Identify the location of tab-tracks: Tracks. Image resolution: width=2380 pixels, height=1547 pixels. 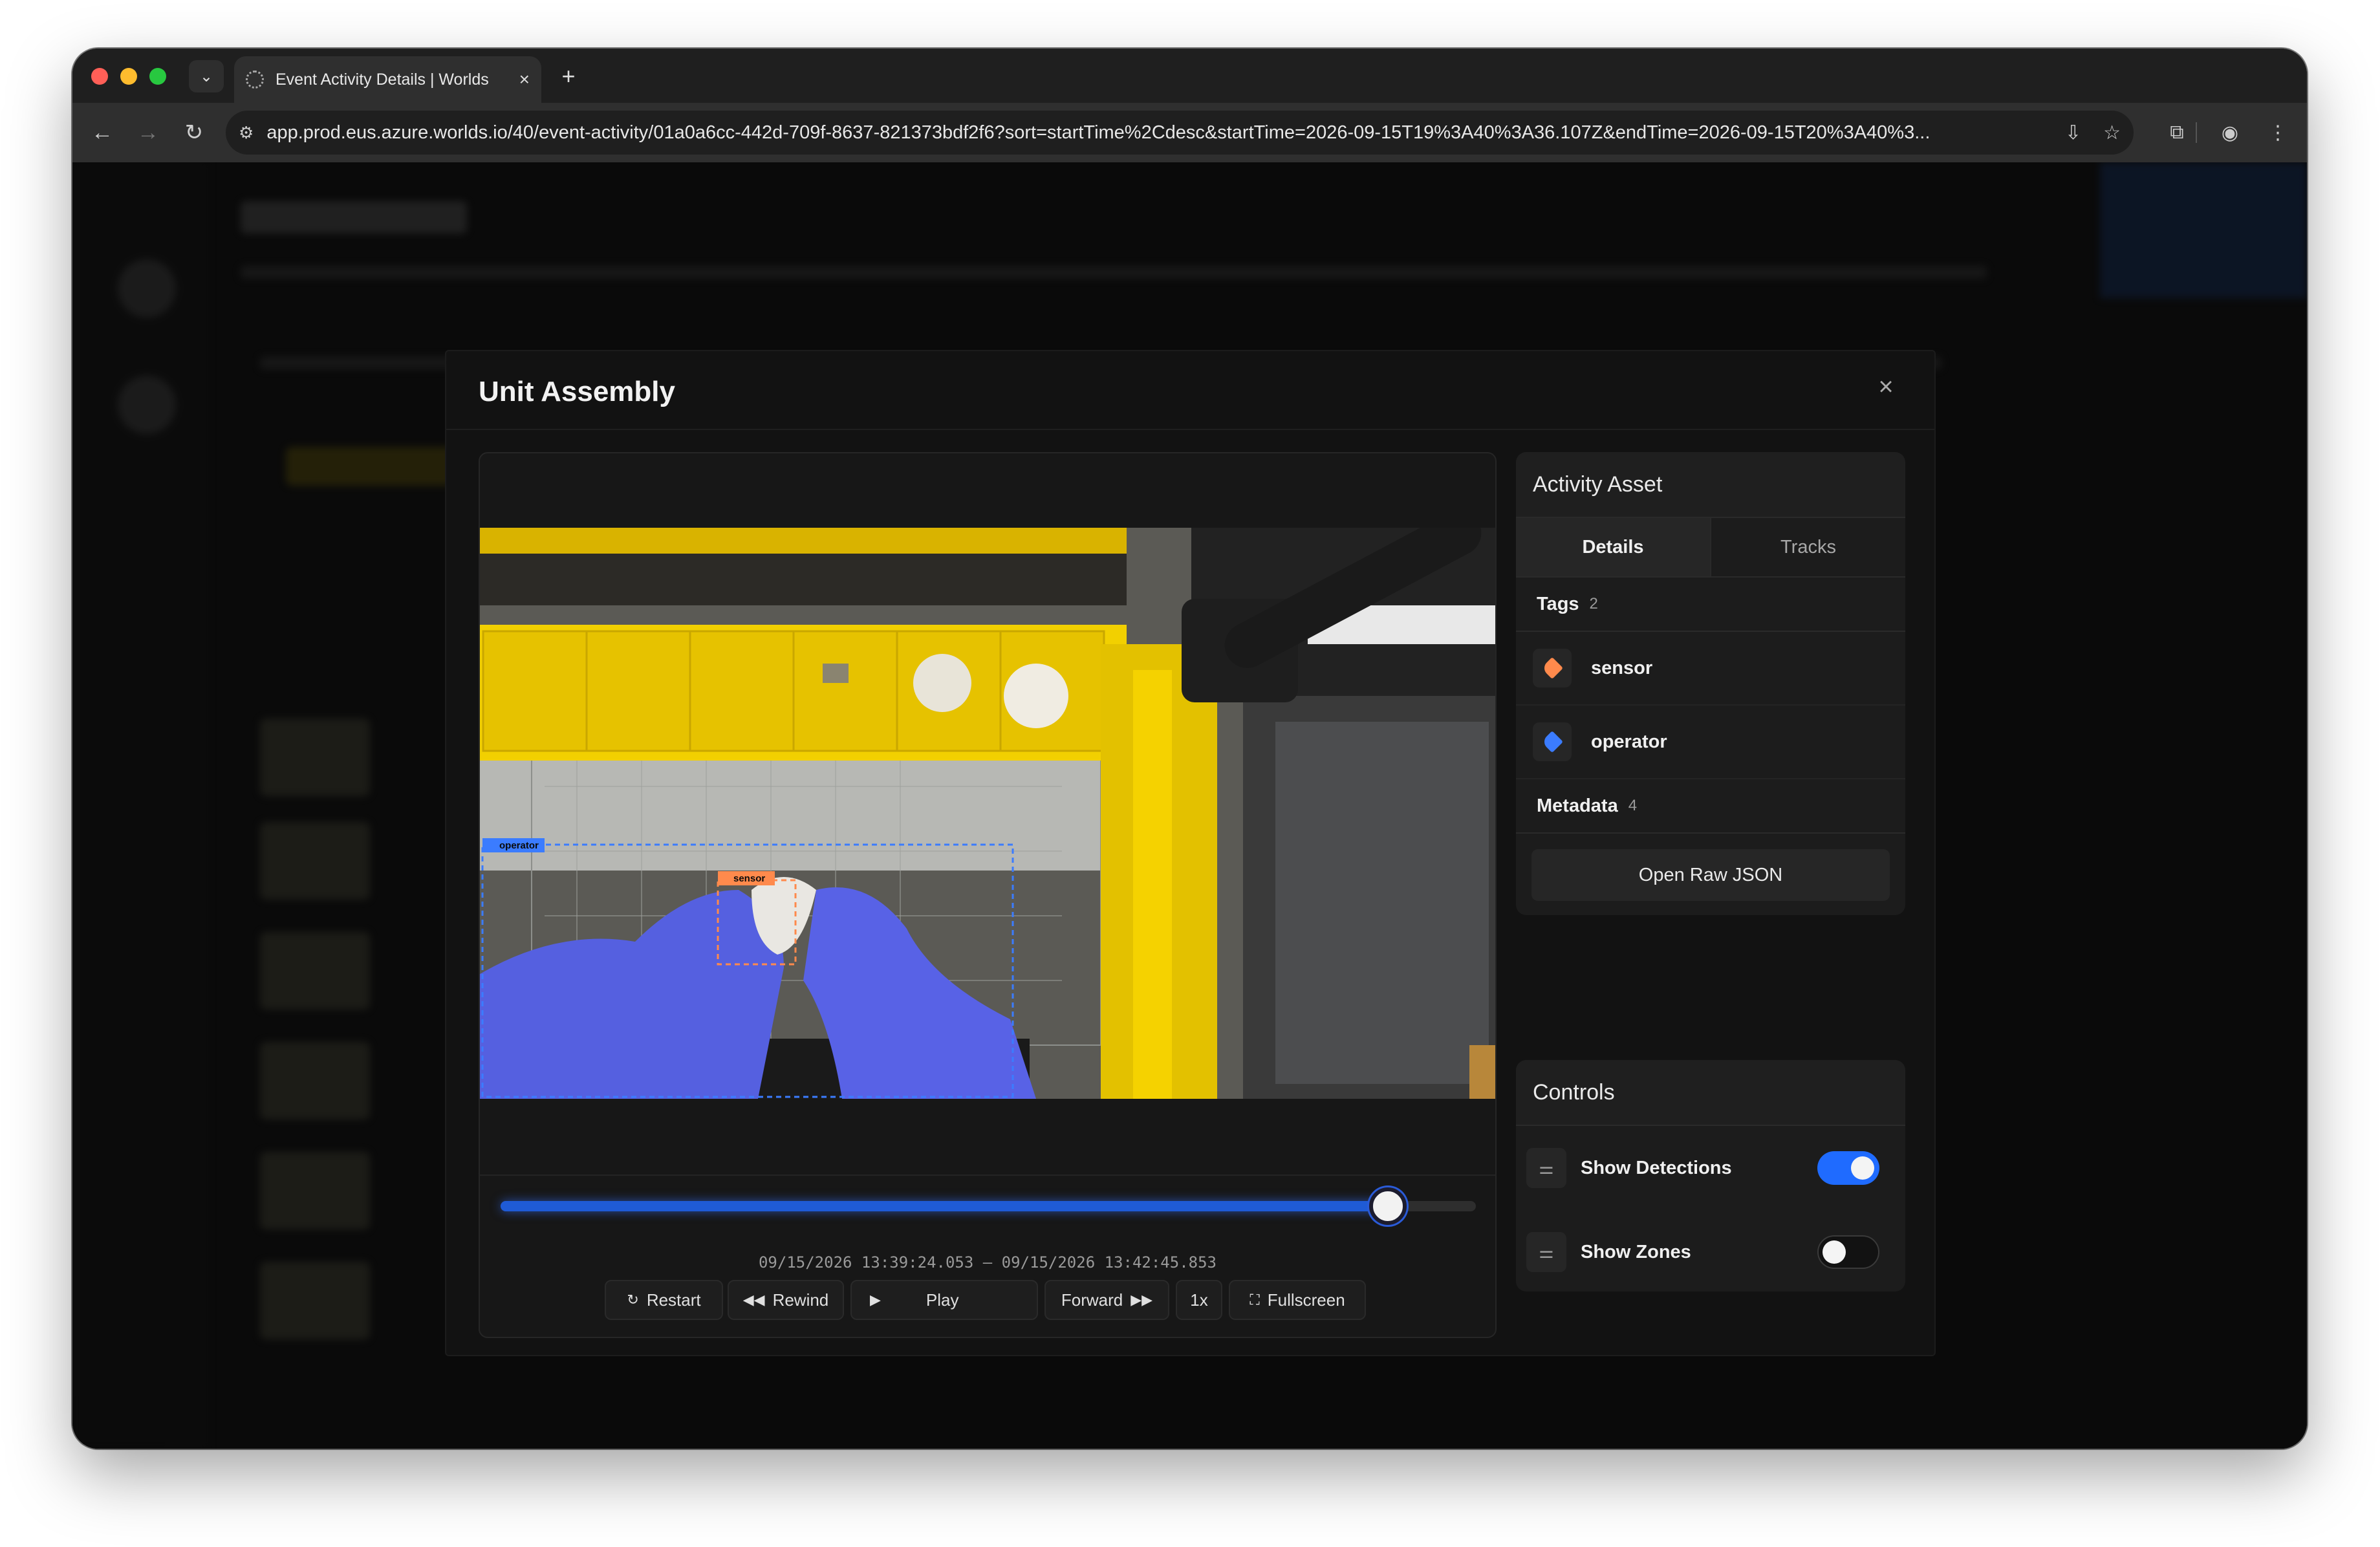
(1808, 547).